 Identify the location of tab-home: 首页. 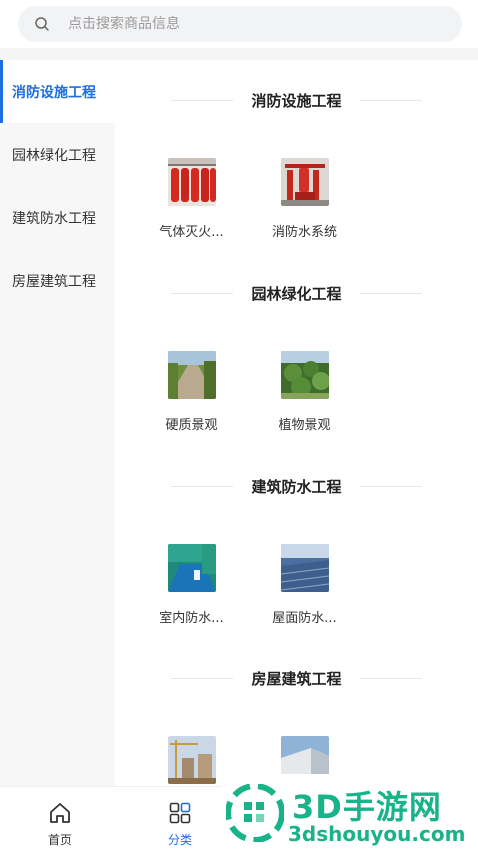
(60, 818).